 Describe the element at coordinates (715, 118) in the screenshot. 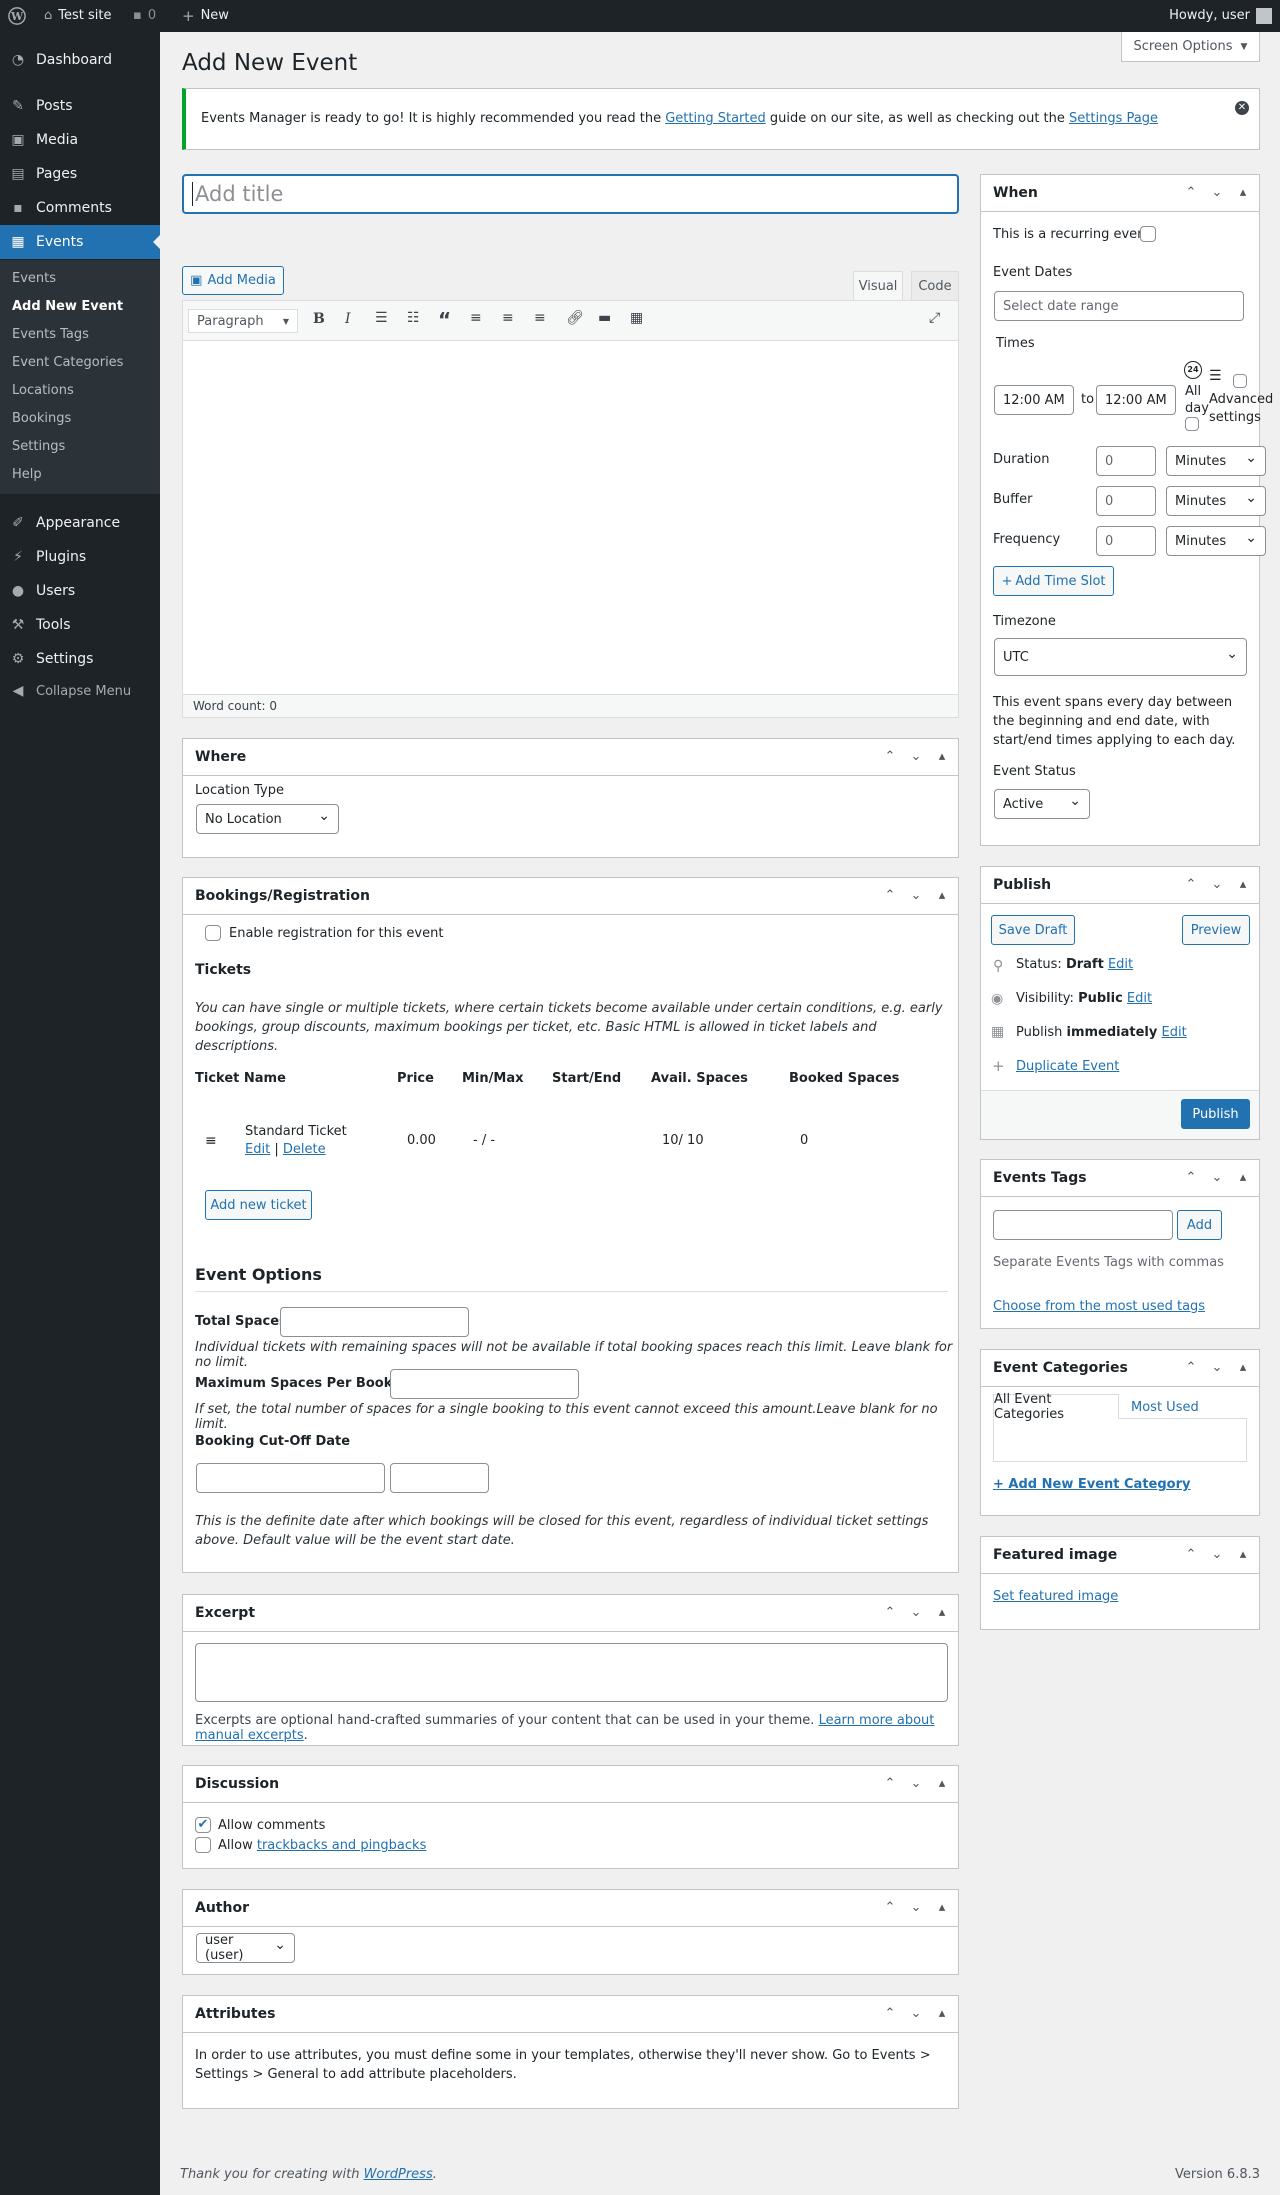

I see `getting-started-link: Getting Started` at that location.